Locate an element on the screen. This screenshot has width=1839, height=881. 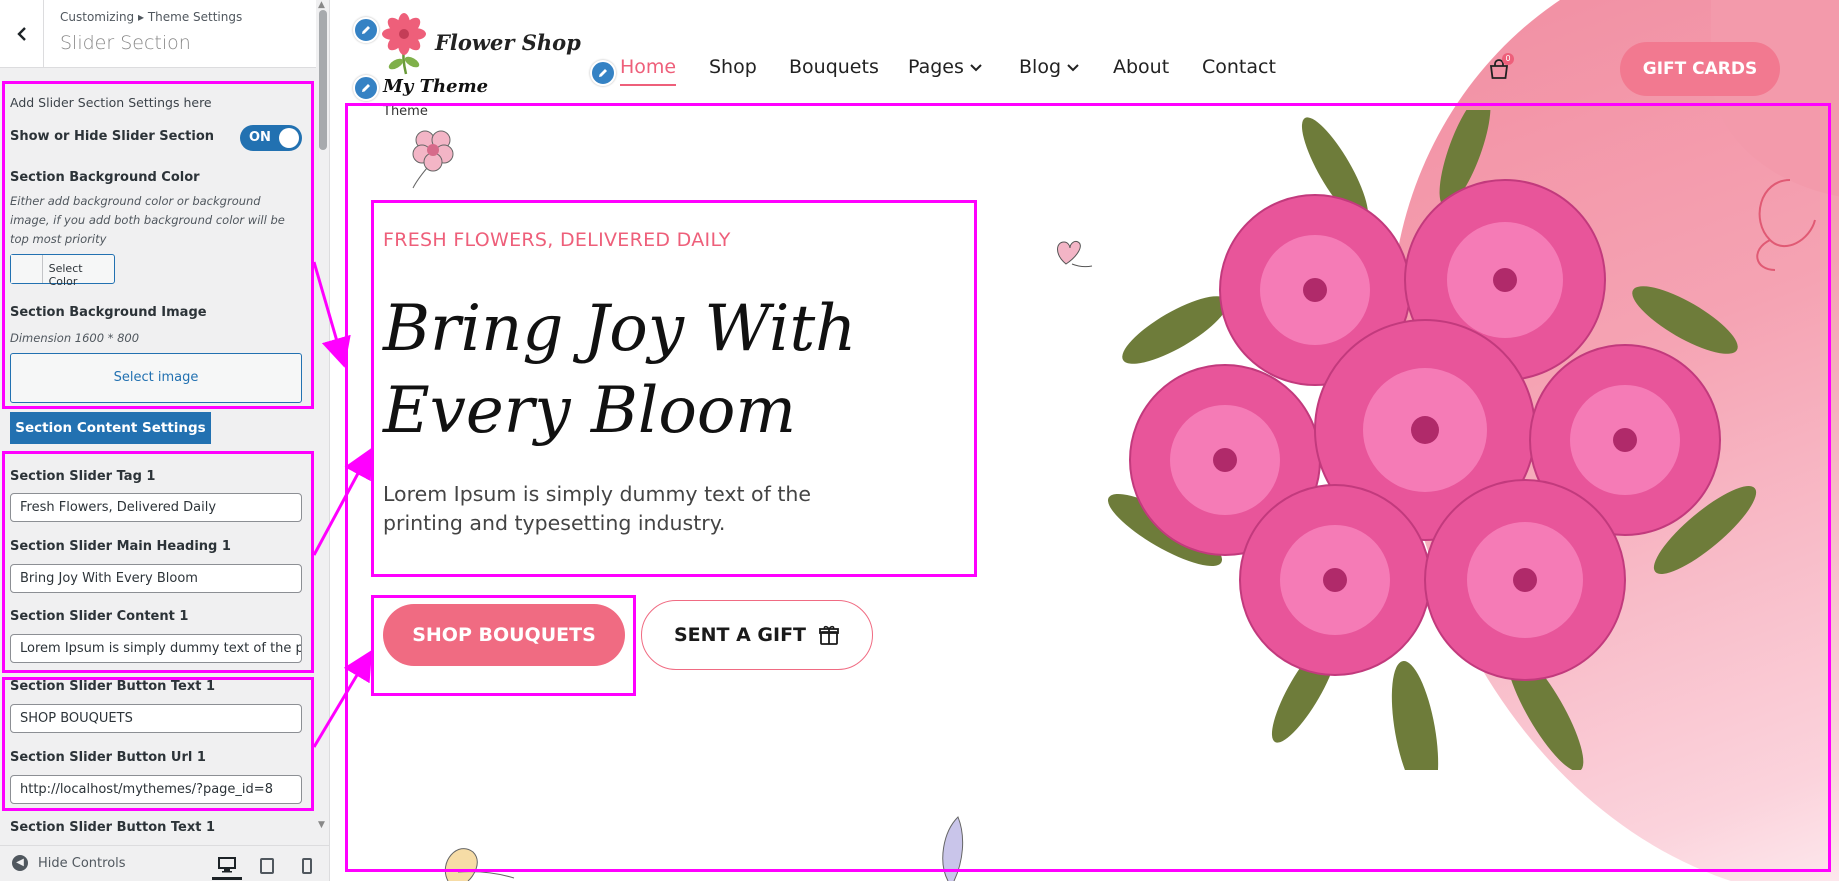
hide-controls-button: ◀ Hide Controls is located at coordinates (69, 863).